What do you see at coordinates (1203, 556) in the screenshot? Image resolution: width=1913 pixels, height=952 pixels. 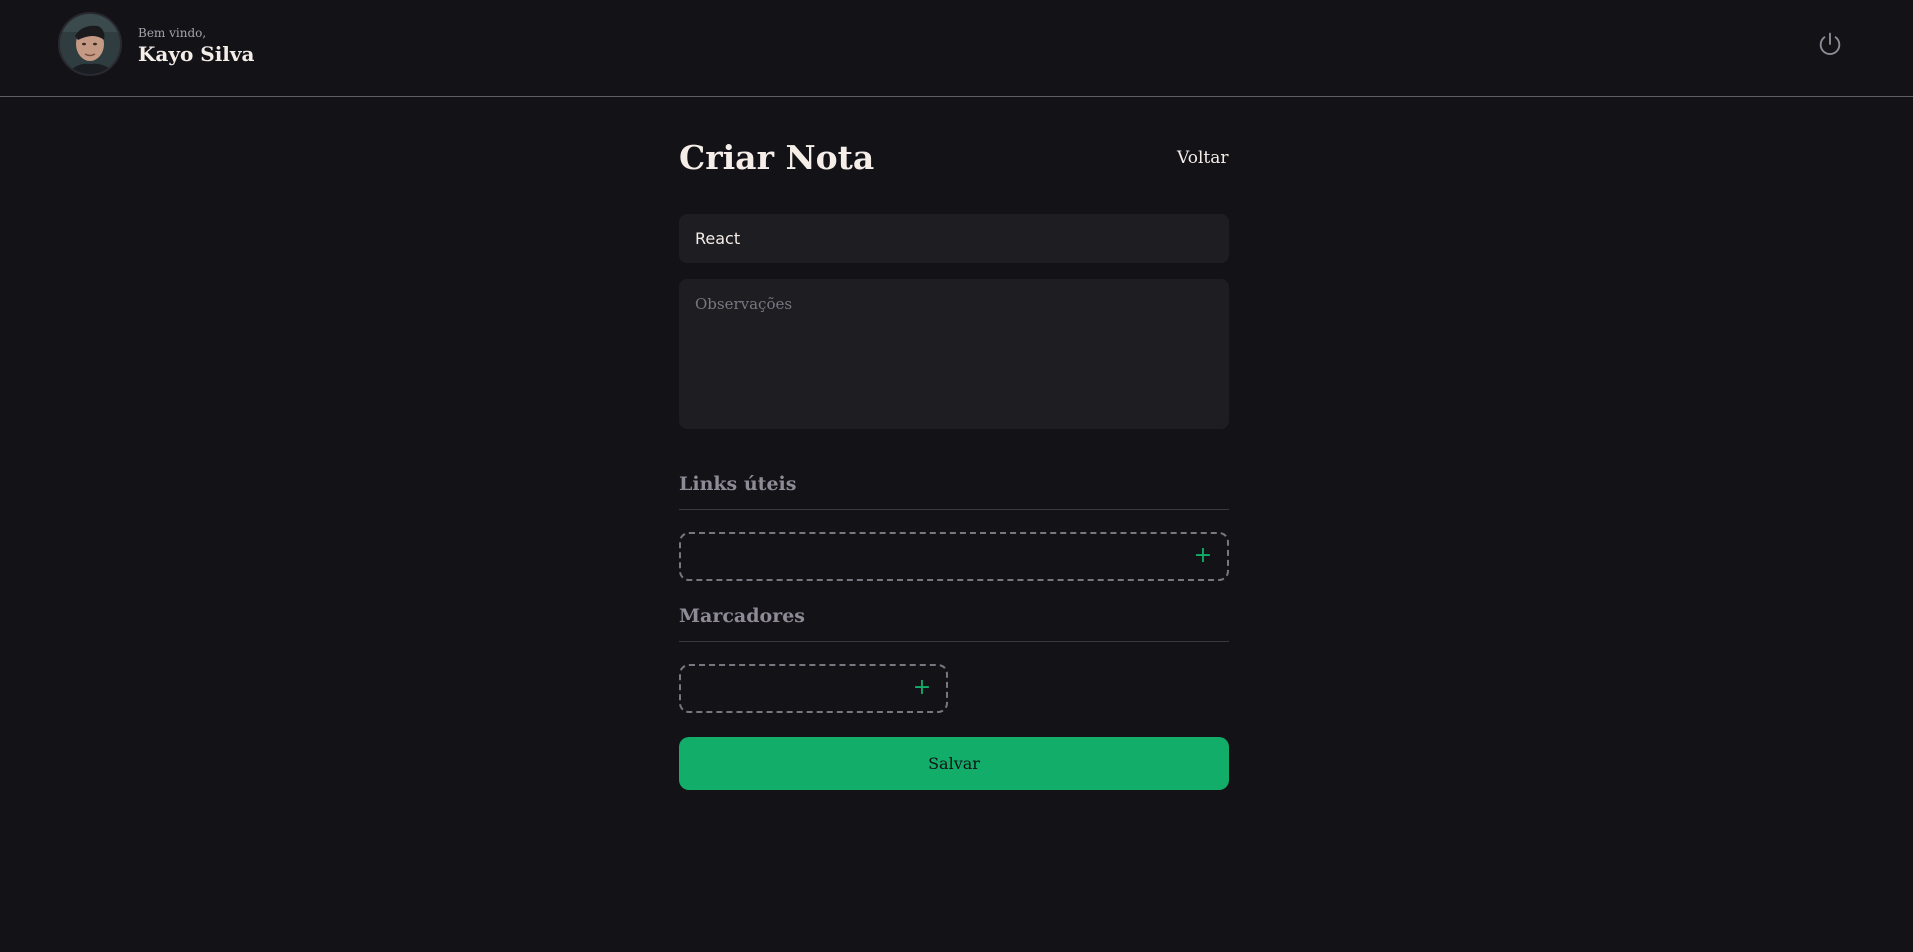 I see `add-link-plus-icon: +` at bounding box center [1203, 556].